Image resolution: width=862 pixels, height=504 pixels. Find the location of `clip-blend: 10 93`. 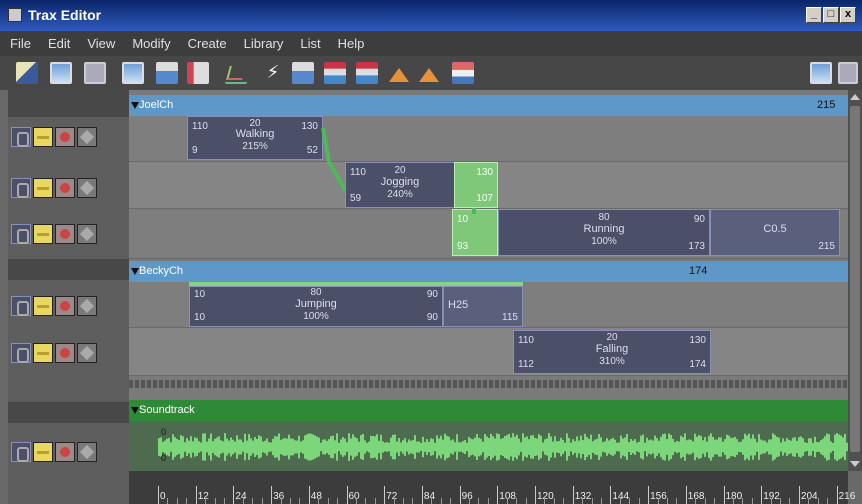

clip-blend: 10 93 is located at coordinates (475, 232).